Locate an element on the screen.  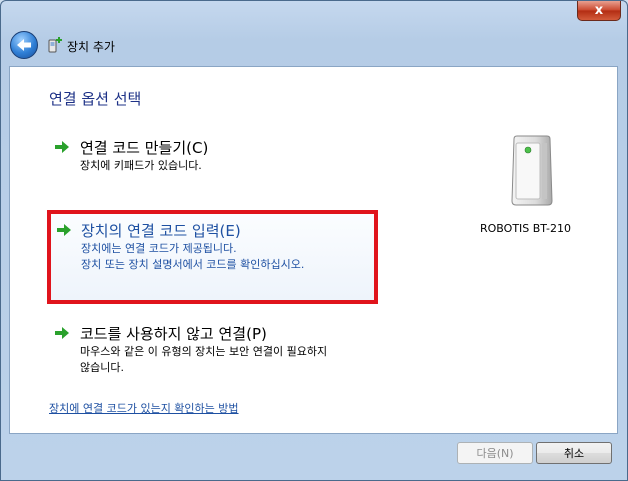
close-button: x is located at coordinates (599, 11).